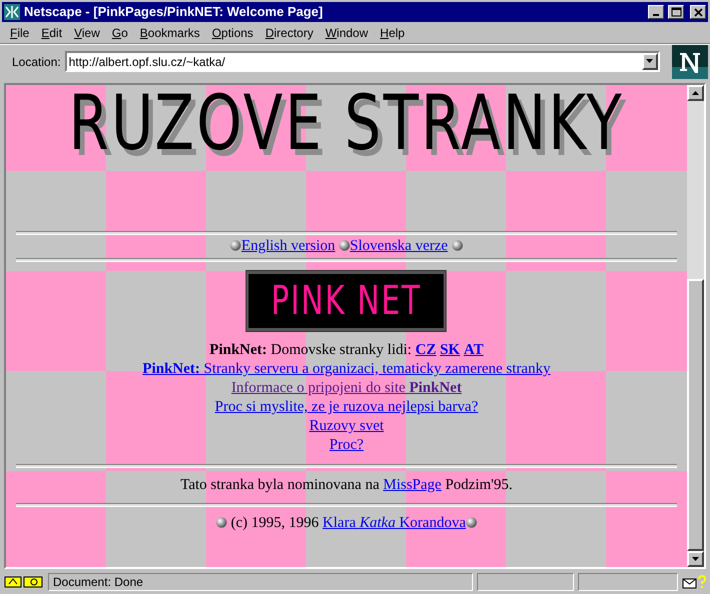 The image size is (710, 594). What do you see at coordinates (36, 62) in the screenshot?
I see `location-label: Location:` at bounding box center [36, 62].